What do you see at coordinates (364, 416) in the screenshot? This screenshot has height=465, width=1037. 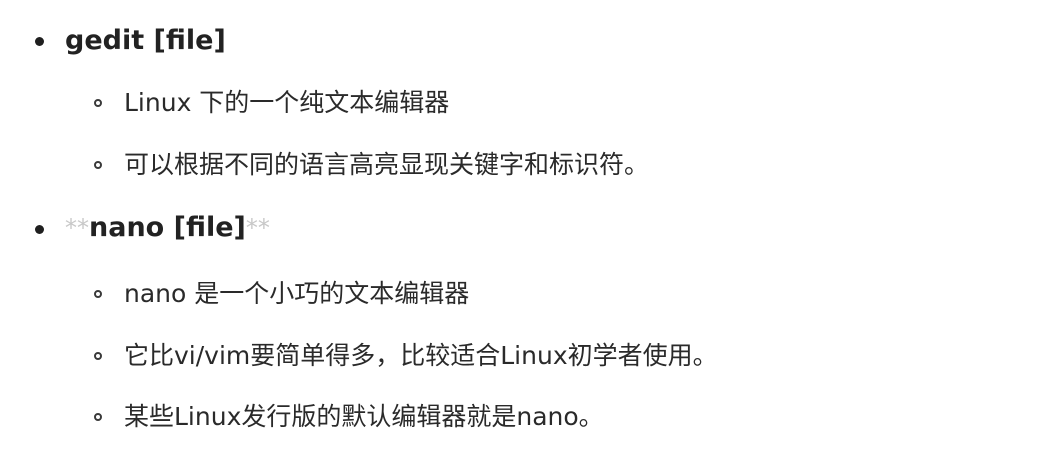 I see `list-subitem: 某些Linux发行版的默认编辑器就是nano。` at bounding box center [364, 416].